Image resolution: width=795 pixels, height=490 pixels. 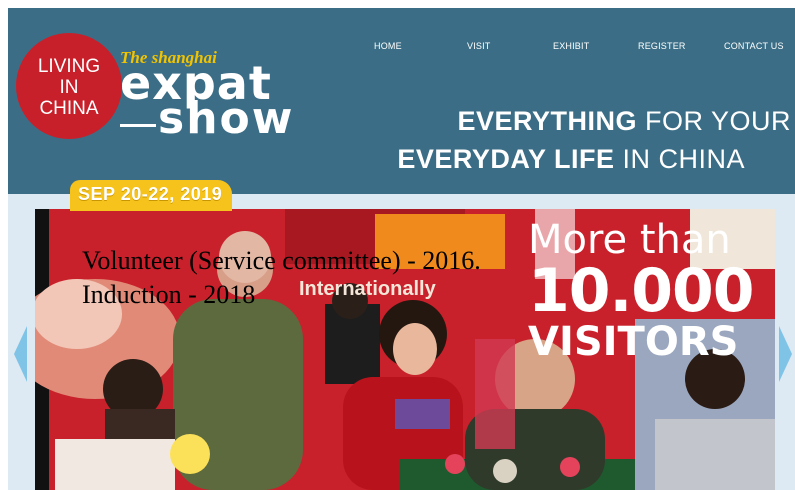 What do you see at coordinates (169, 294) in the screenshot?
I see `overlay-line-2: Induction - 2018` at bounding box center [169, 294].